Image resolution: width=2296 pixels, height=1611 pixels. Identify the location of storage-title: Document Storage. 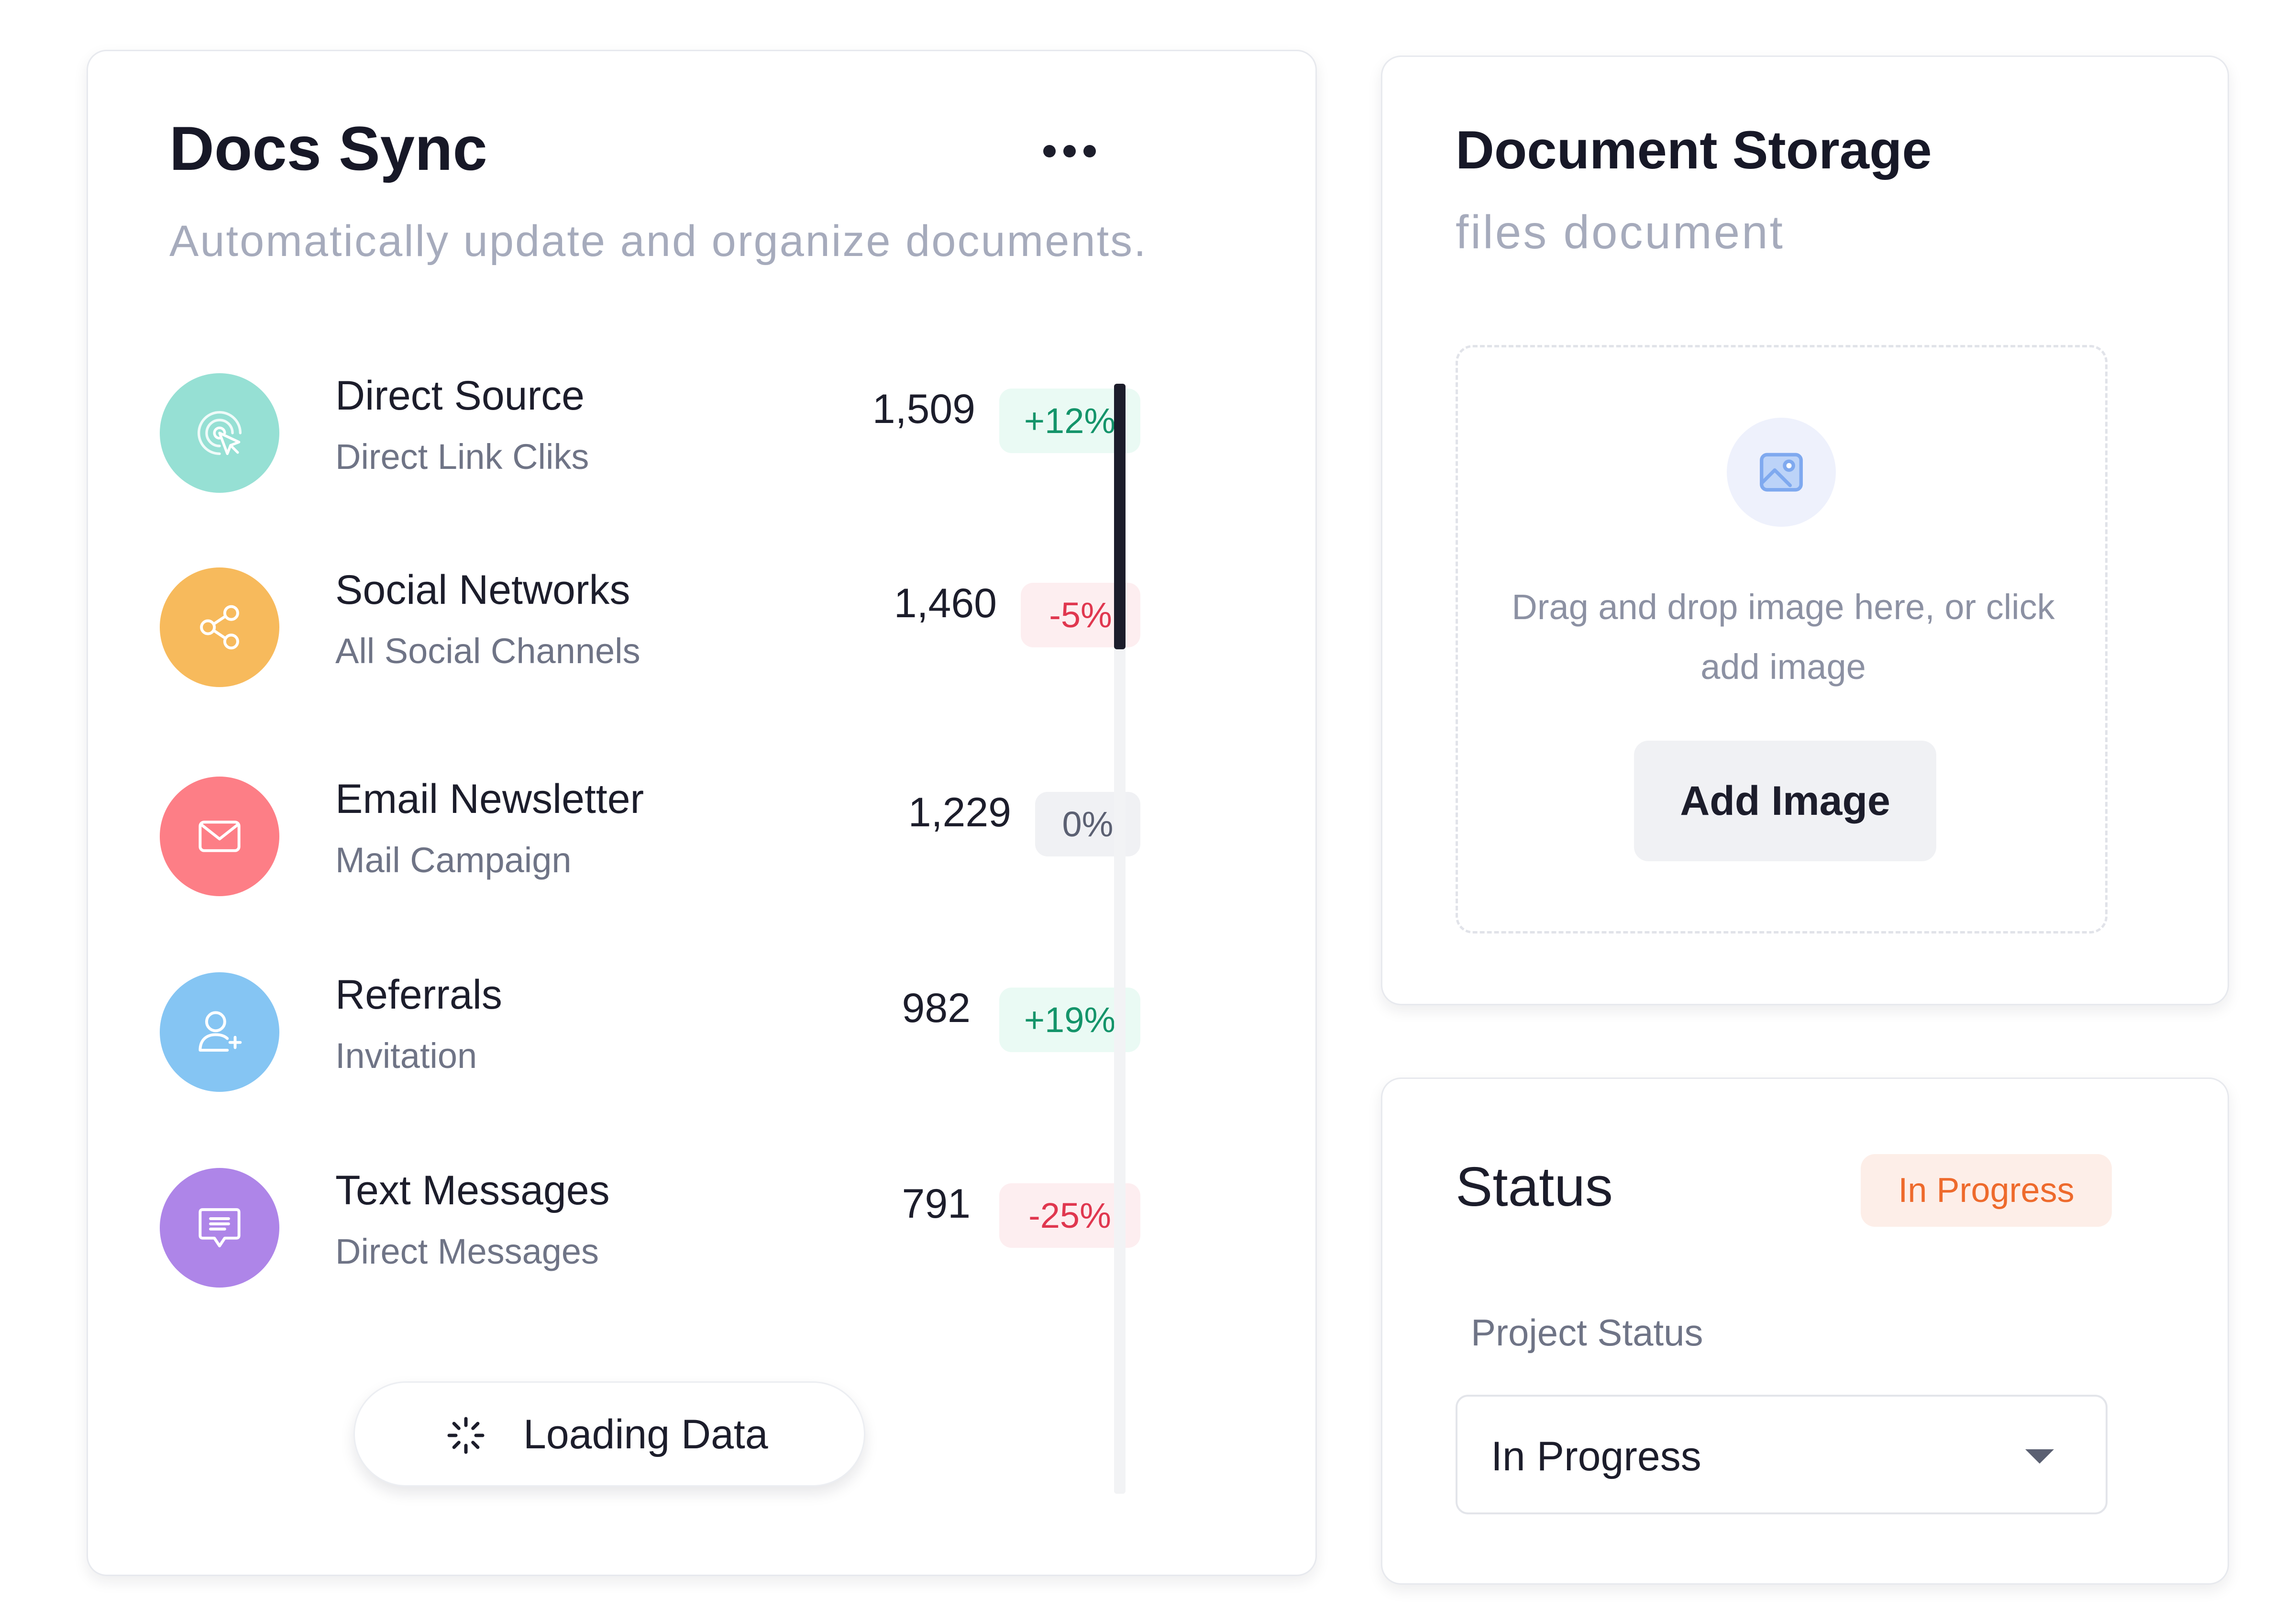
(1694, 150).